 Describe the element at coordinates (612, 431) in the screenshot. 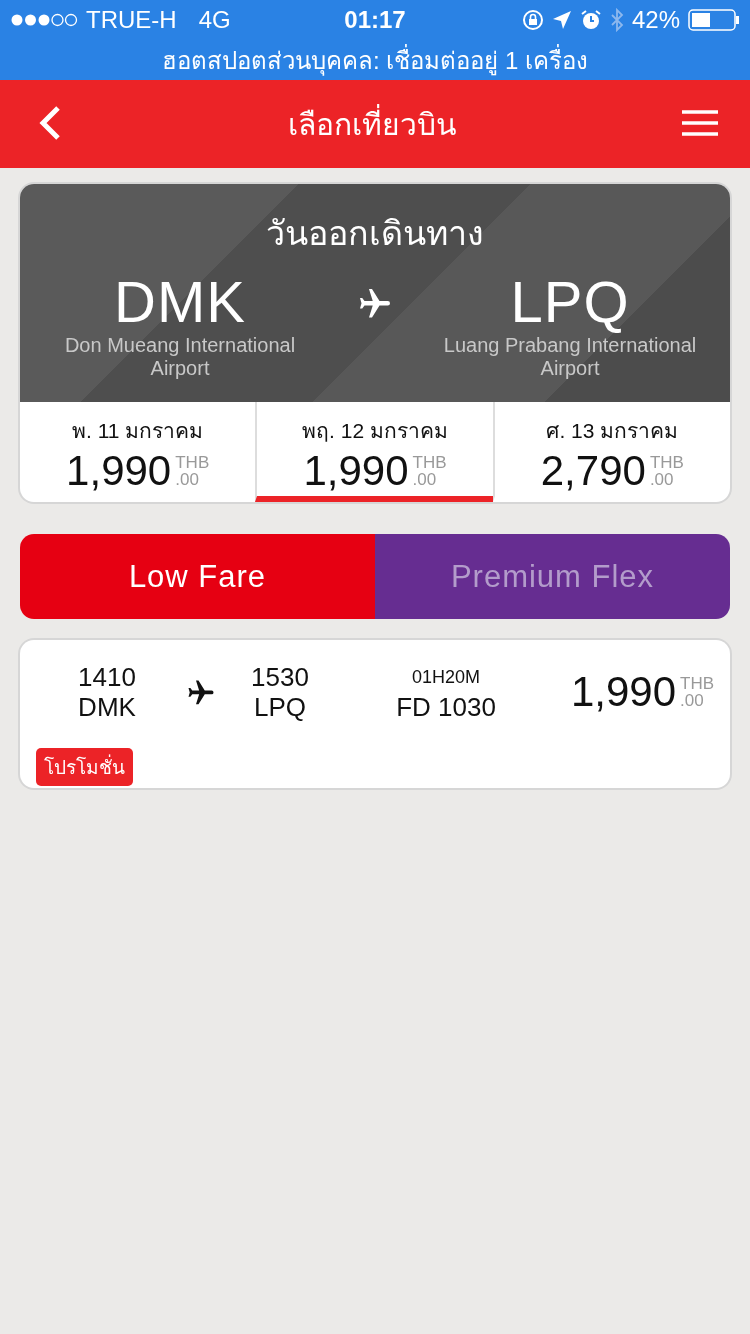

I see `date-label: ศ. 13 มกราคม` at that location.